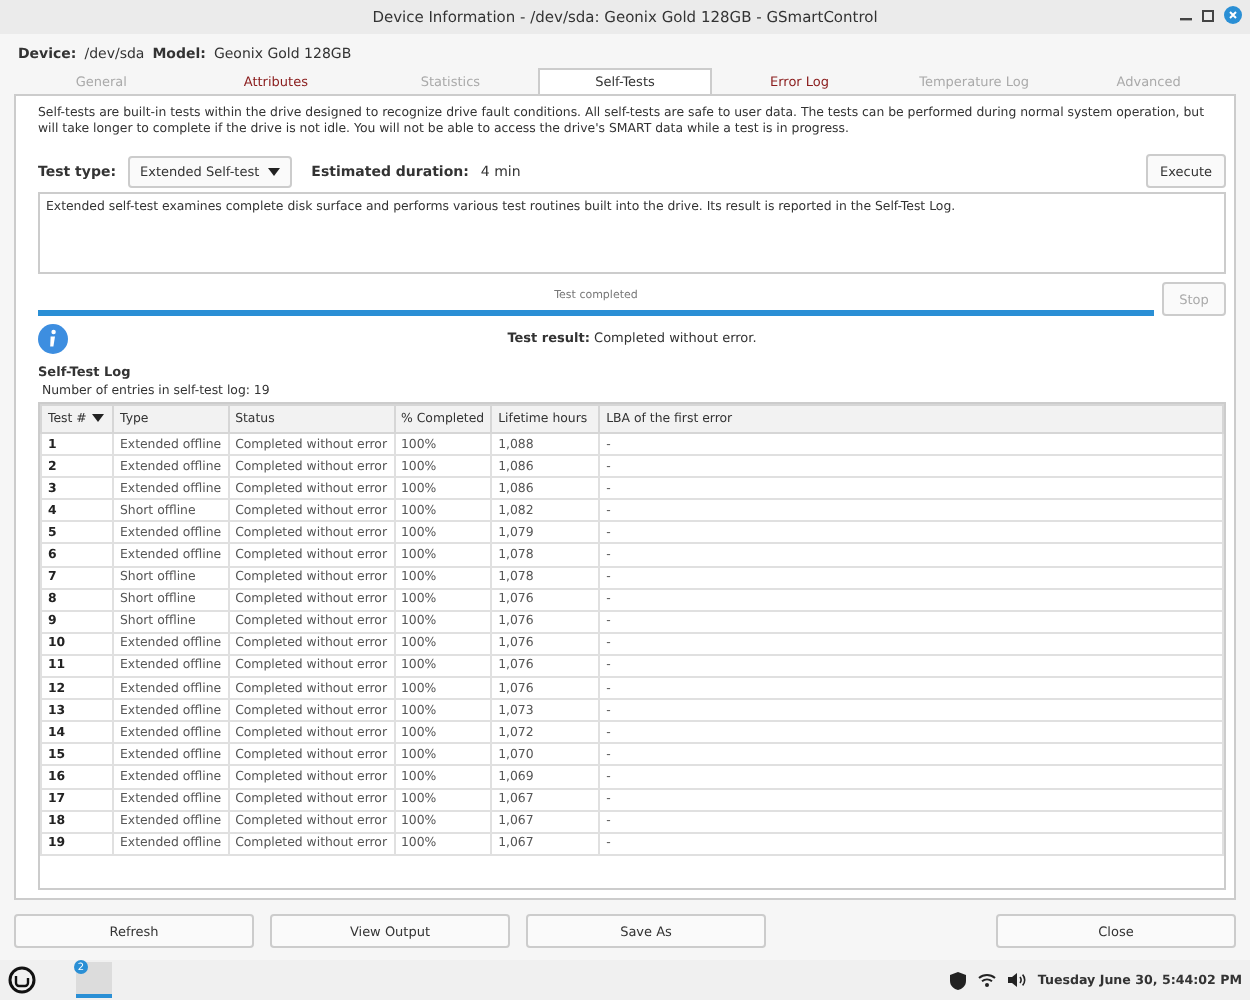 Image resolution: width=1250 pixels, height=1000 pixels. I want to click on shield-icon, so click(957, 980).